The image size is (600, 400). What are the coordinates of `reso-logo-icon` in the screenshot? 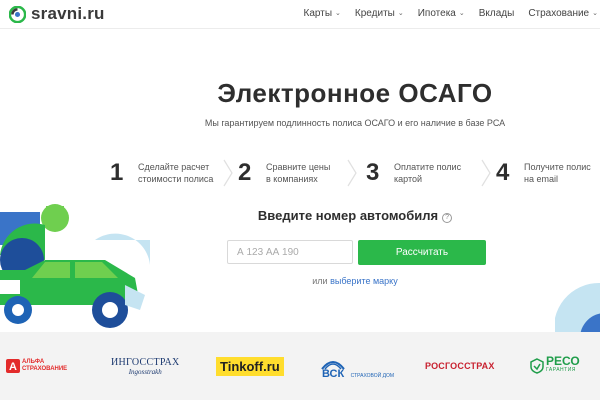 It's located at (537, 366).